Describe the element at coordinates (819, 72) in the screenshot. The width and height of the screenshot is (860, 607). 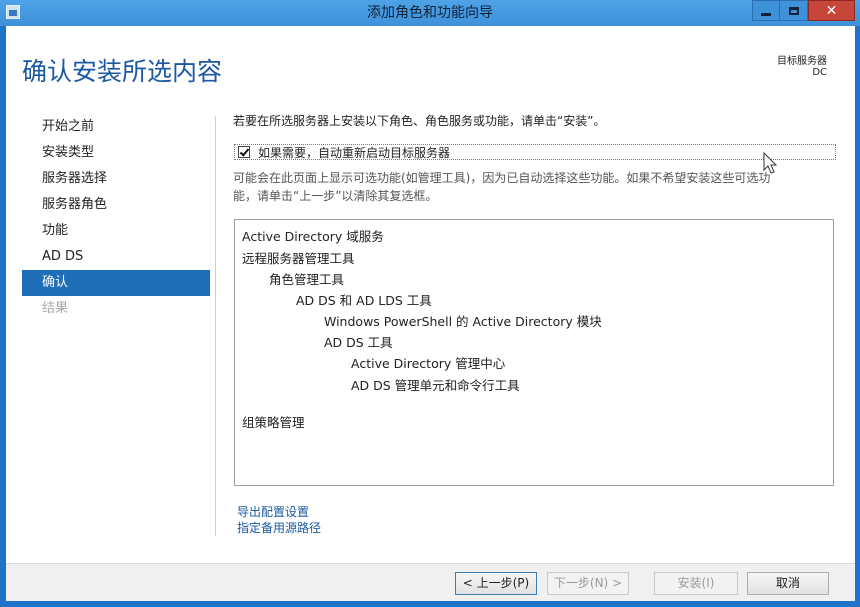
I see `target-server-value: DC` at that location.